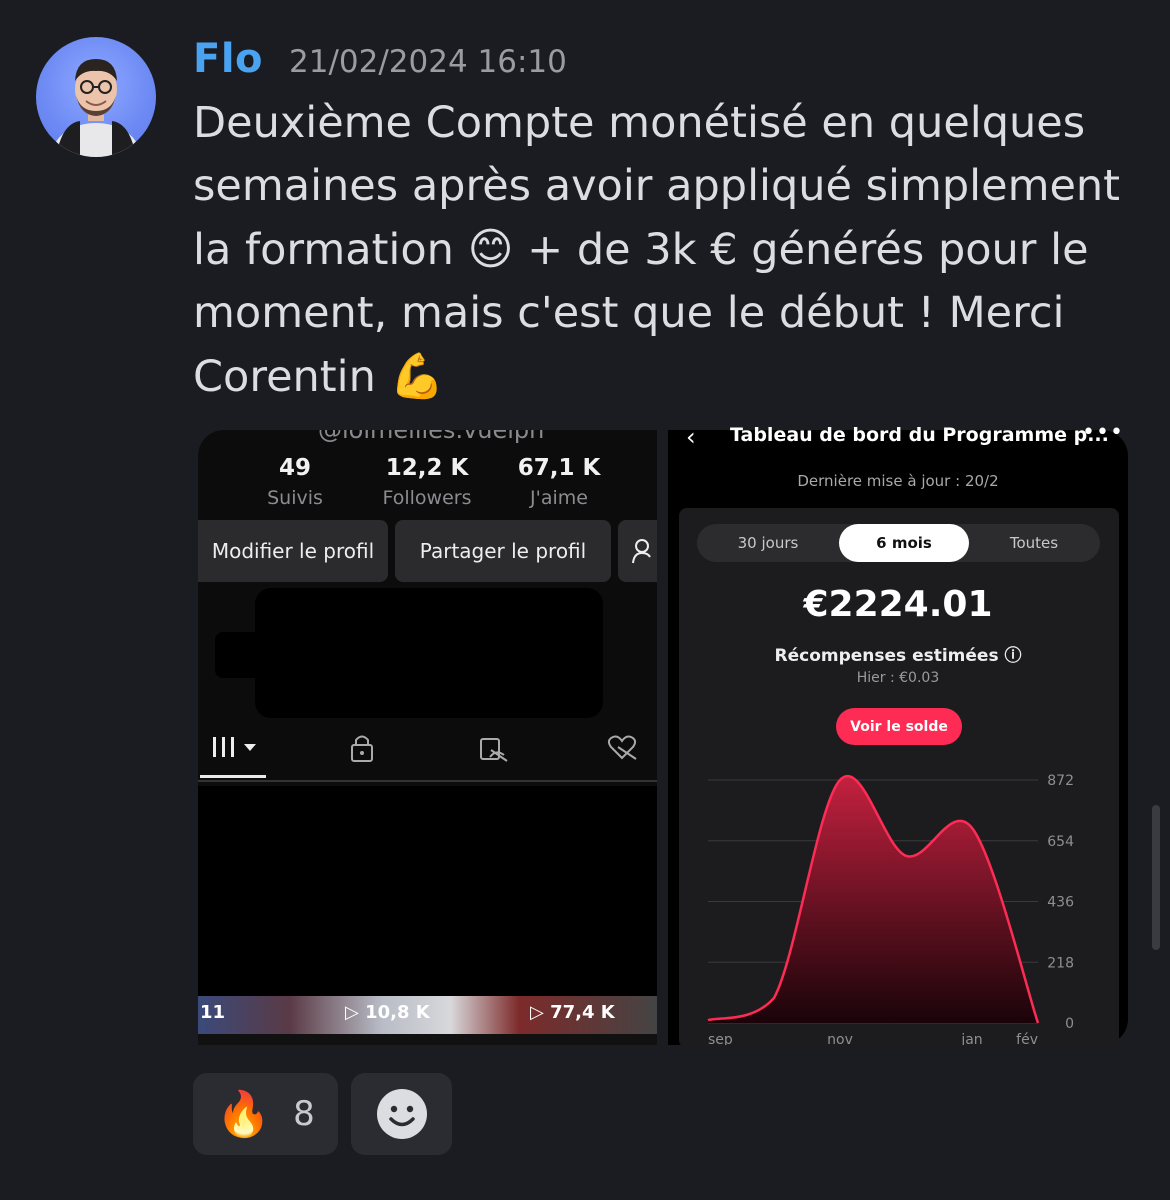 The image size is (1170, 1200). I want to click on stat-followers-label: Followers, so click(427, 498).